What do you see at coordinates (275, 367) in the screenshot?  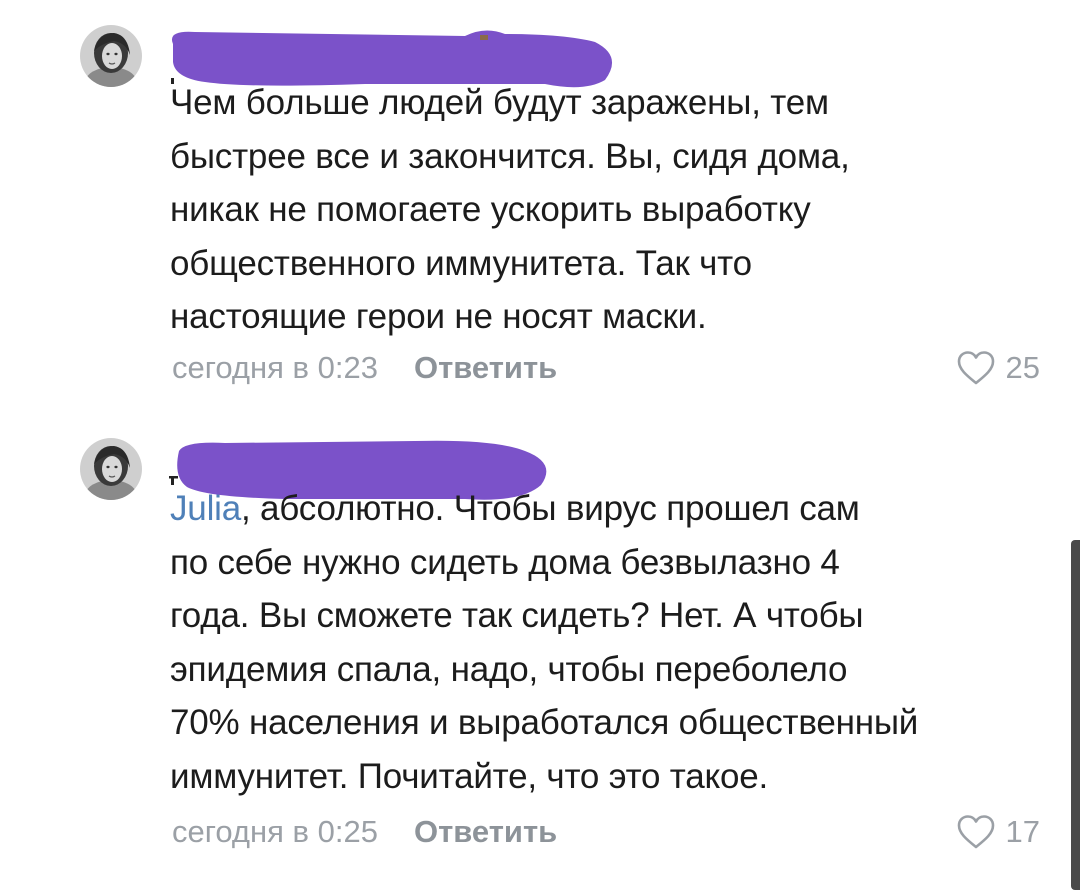 I see `timestamp: сегодня в 0:23` at bounding box center [275, 367].